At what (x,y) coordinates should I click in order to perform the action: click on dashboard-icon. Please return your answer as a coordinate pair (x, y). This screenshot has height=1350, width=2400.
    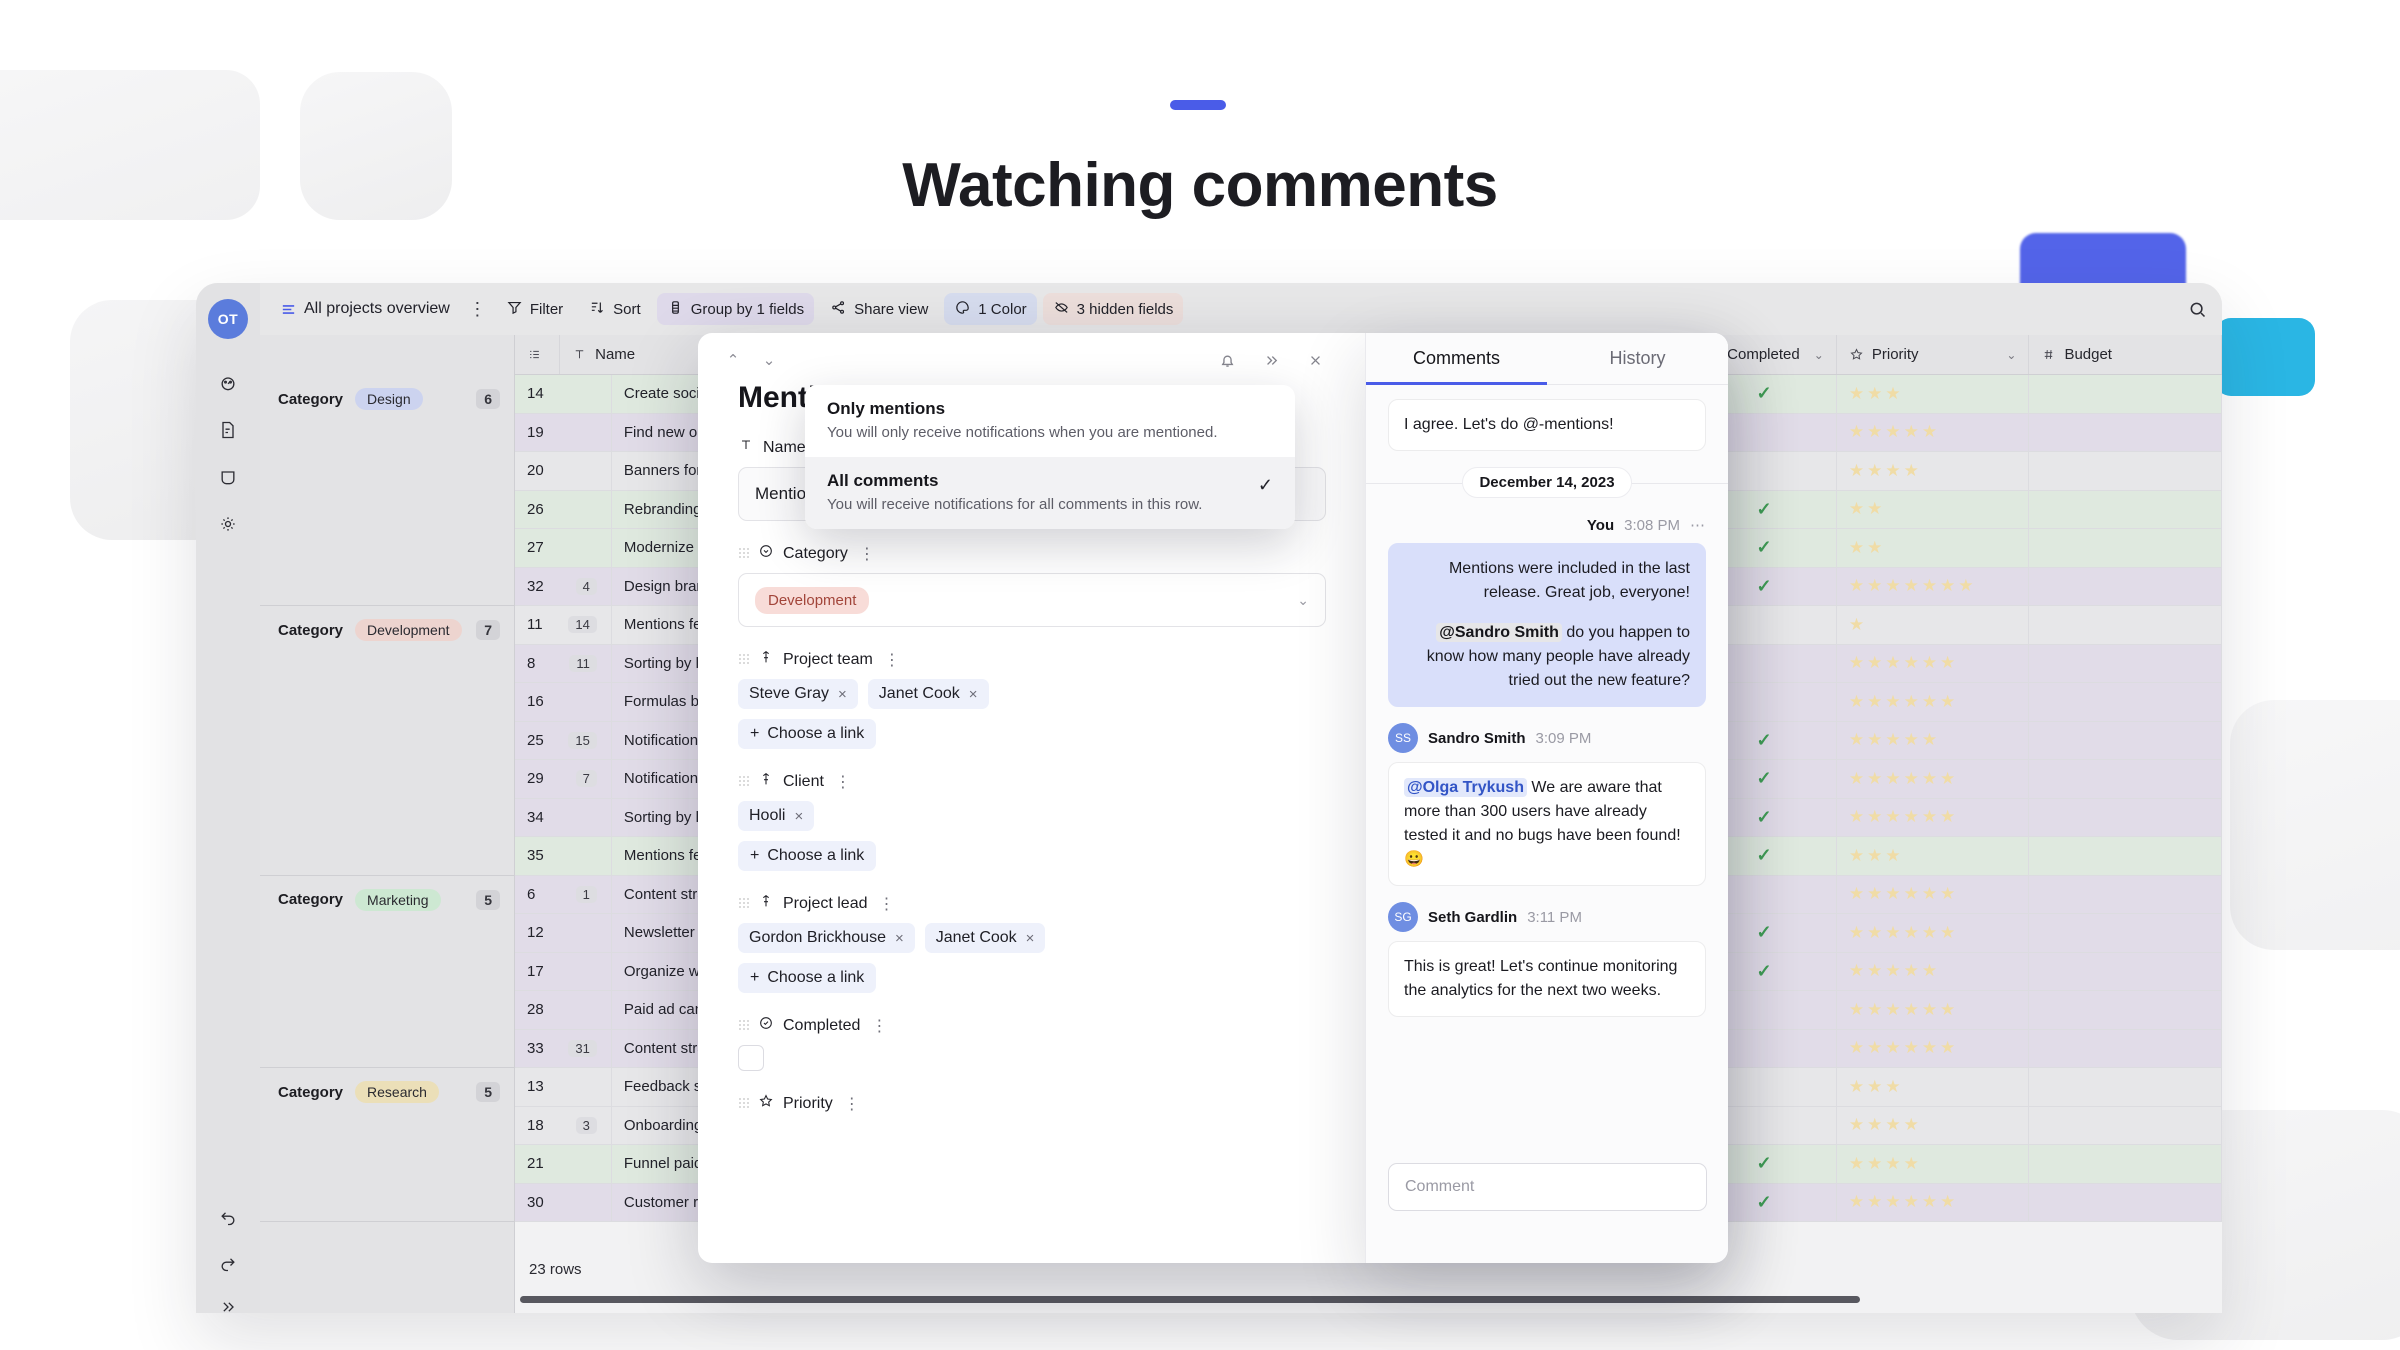
    Looking at the image, I should click on (228, 383).